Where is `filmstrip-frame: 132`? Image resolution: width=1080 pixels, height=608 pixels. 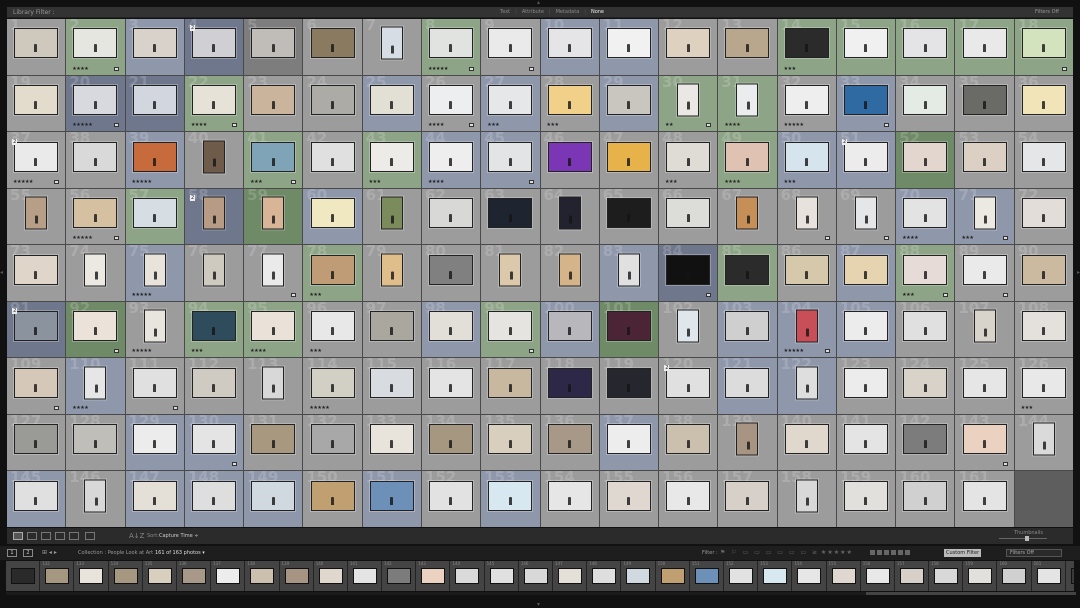 filmstrip-frame: 132 is located at coordinates (57, 576).